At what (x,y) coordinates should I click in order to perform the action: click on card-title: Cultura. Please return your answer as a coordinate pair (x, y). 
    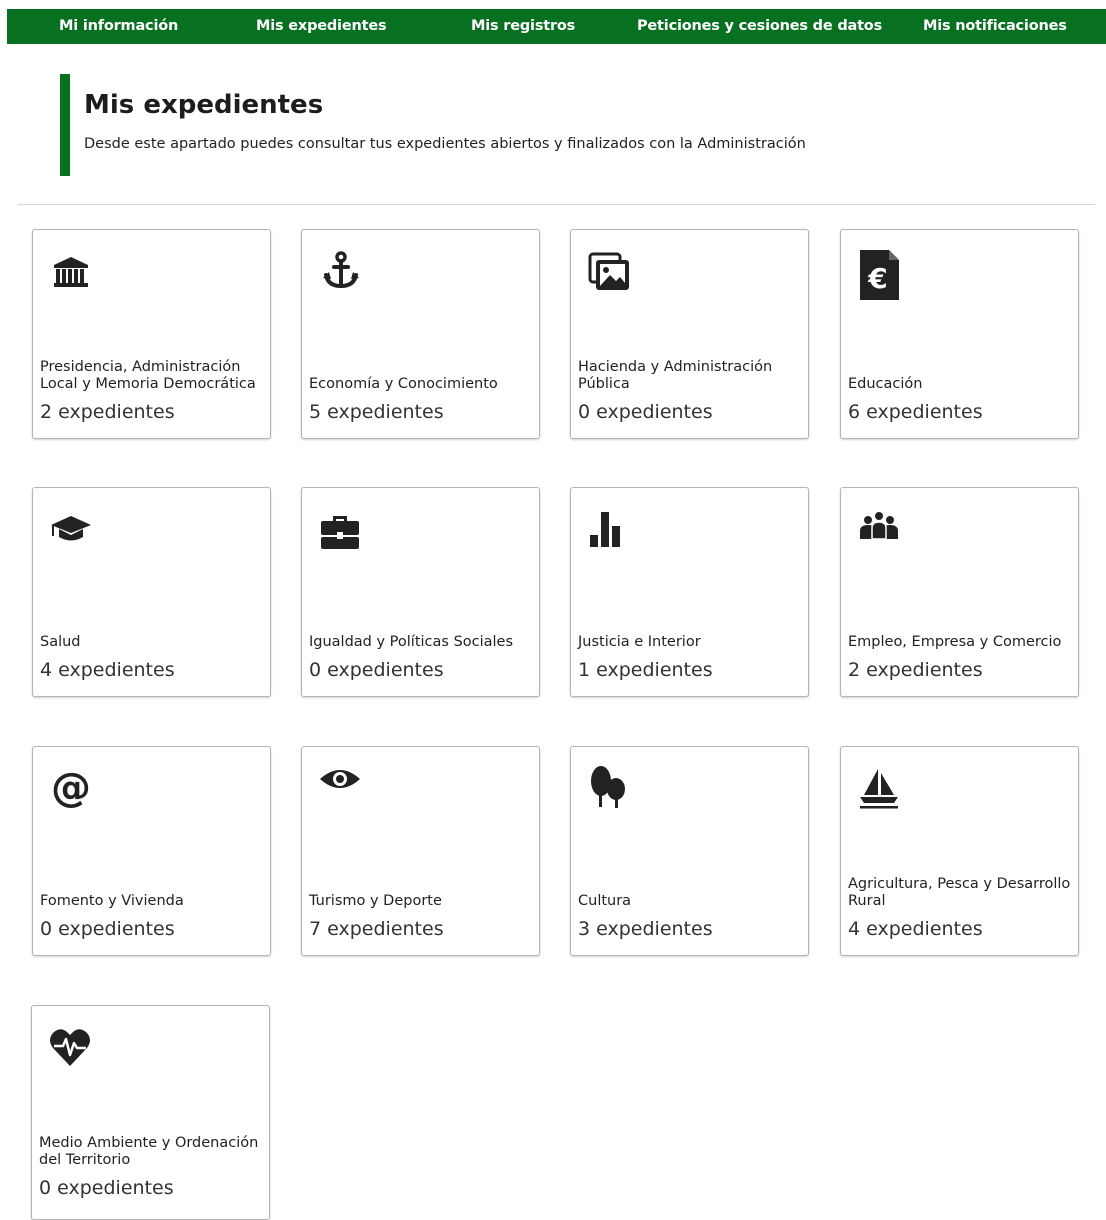
    Looking at the image, I should click on (605, 901).